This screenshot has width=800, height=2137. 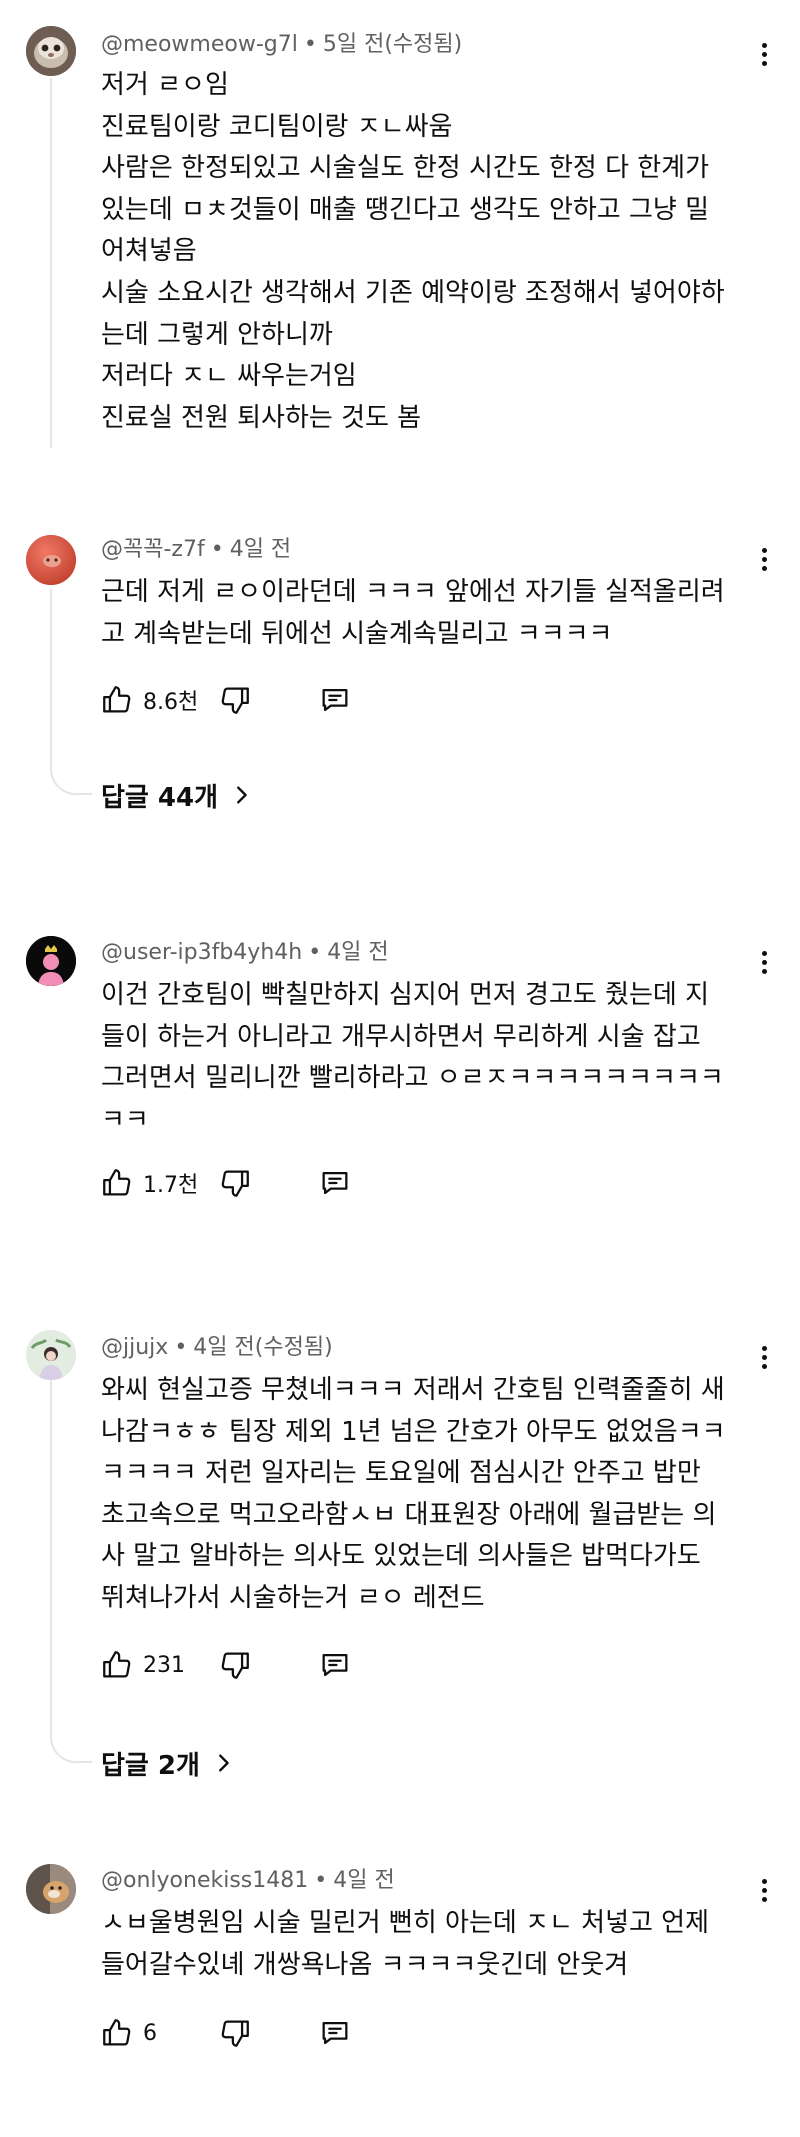 What do you see at coordinates (171, 1185) in the screenshot?
I see `like-count: 1.7천` at bounding box center [171, 1185].